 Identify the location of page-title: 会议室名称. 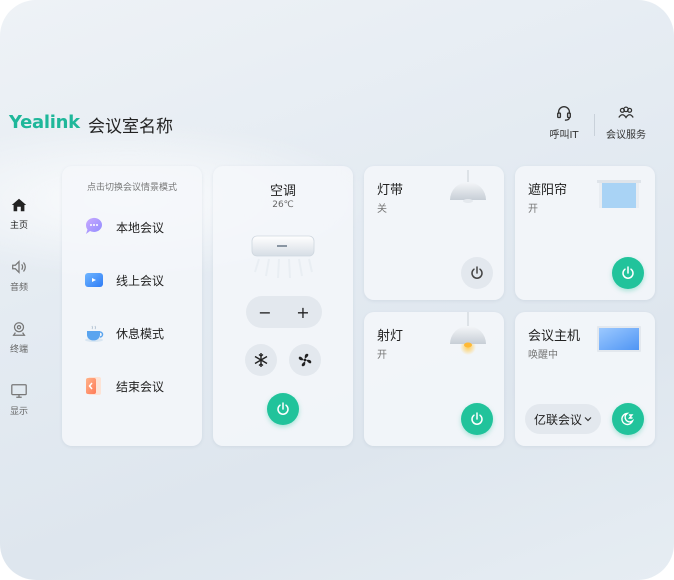
(130, 127).